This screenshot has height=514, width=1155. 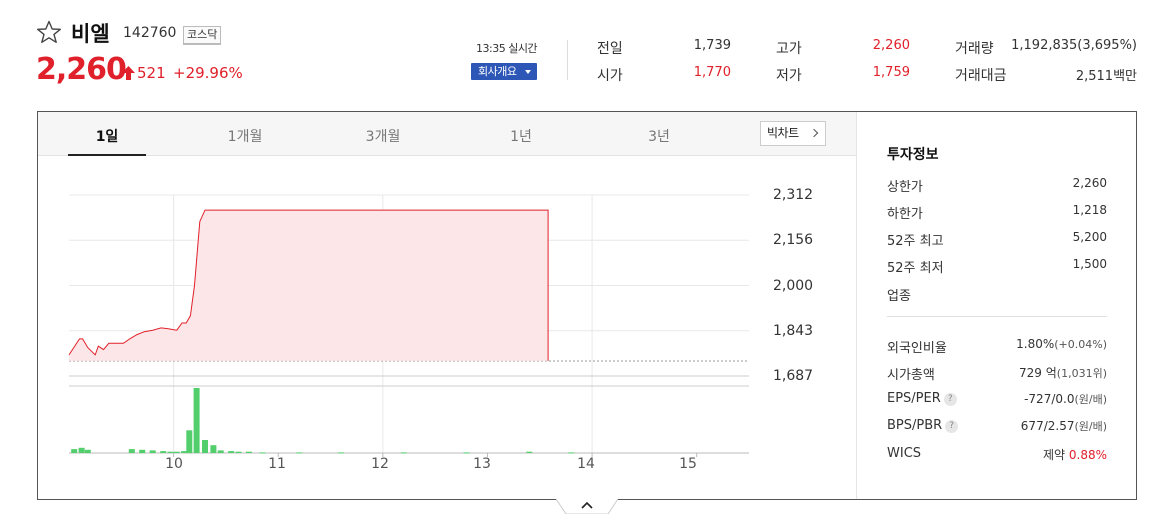 I want to click on wics: 제약 0.88%, so click(x=1043, y=454).